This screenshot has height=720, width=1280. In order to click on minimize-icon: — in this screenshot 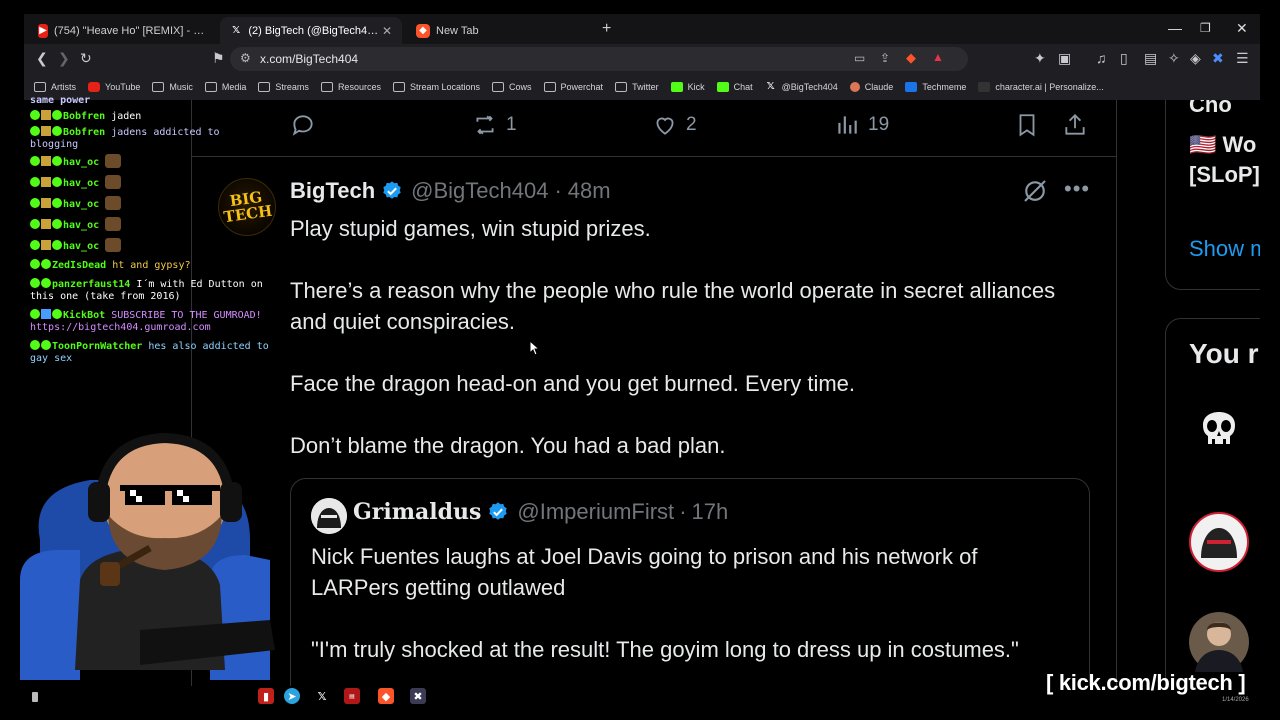, I will do `click(1175, 28)`.